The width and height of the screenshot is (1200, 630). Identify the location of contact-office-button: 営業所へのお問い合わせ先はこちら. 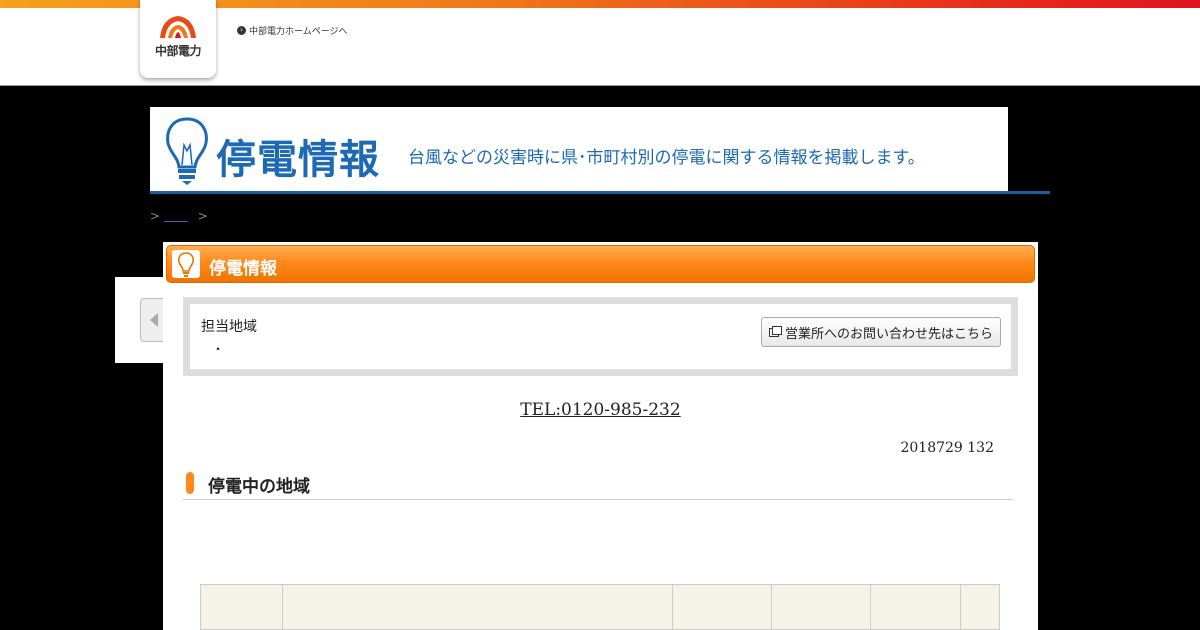
(881, 332).